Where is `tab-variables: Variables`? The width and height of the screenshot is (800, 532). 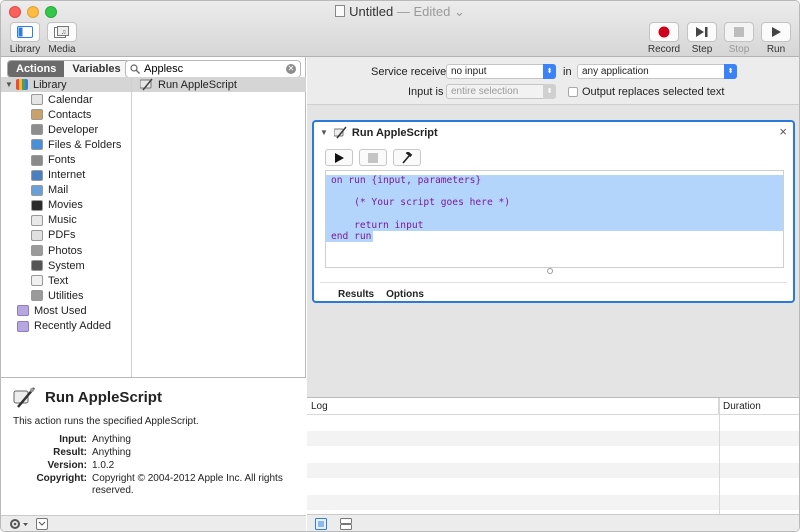
tab-variables: Variables is located at coordinates (96, 69).